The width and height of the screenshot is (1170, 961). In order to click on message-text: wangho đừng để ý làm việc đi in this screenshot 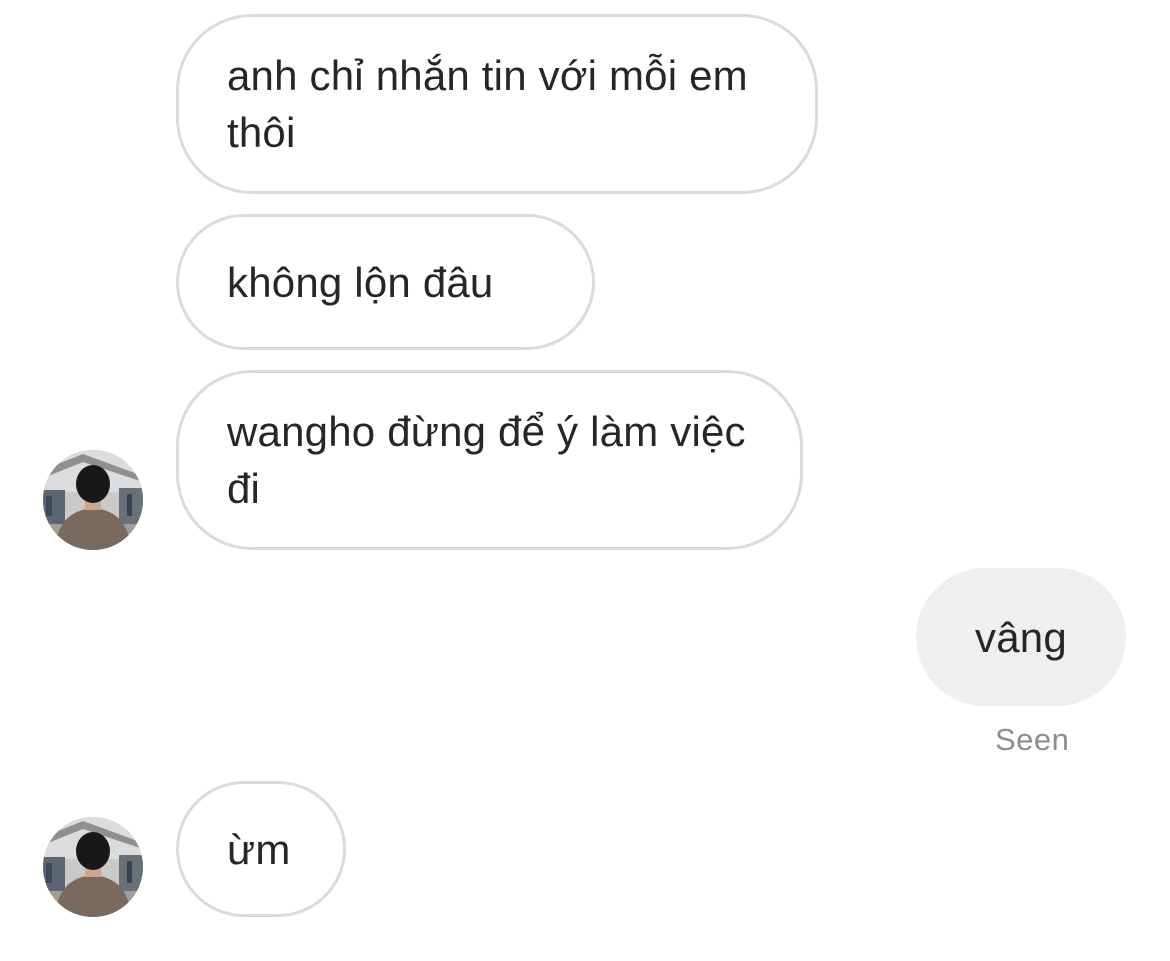, I will do `click(486, 460)`.